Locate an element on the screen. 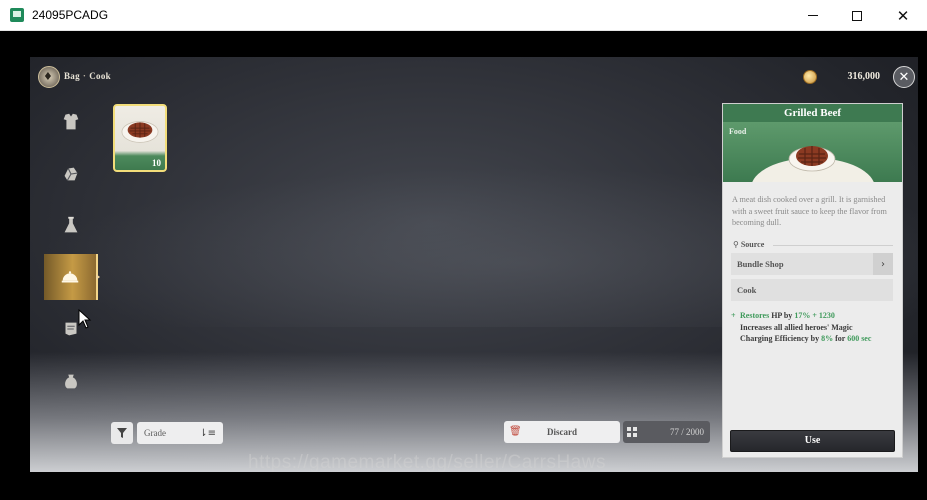 This screenshot has height=500, width=927. location-pin-icon: ⚲ is located at coordinates (736, 244).